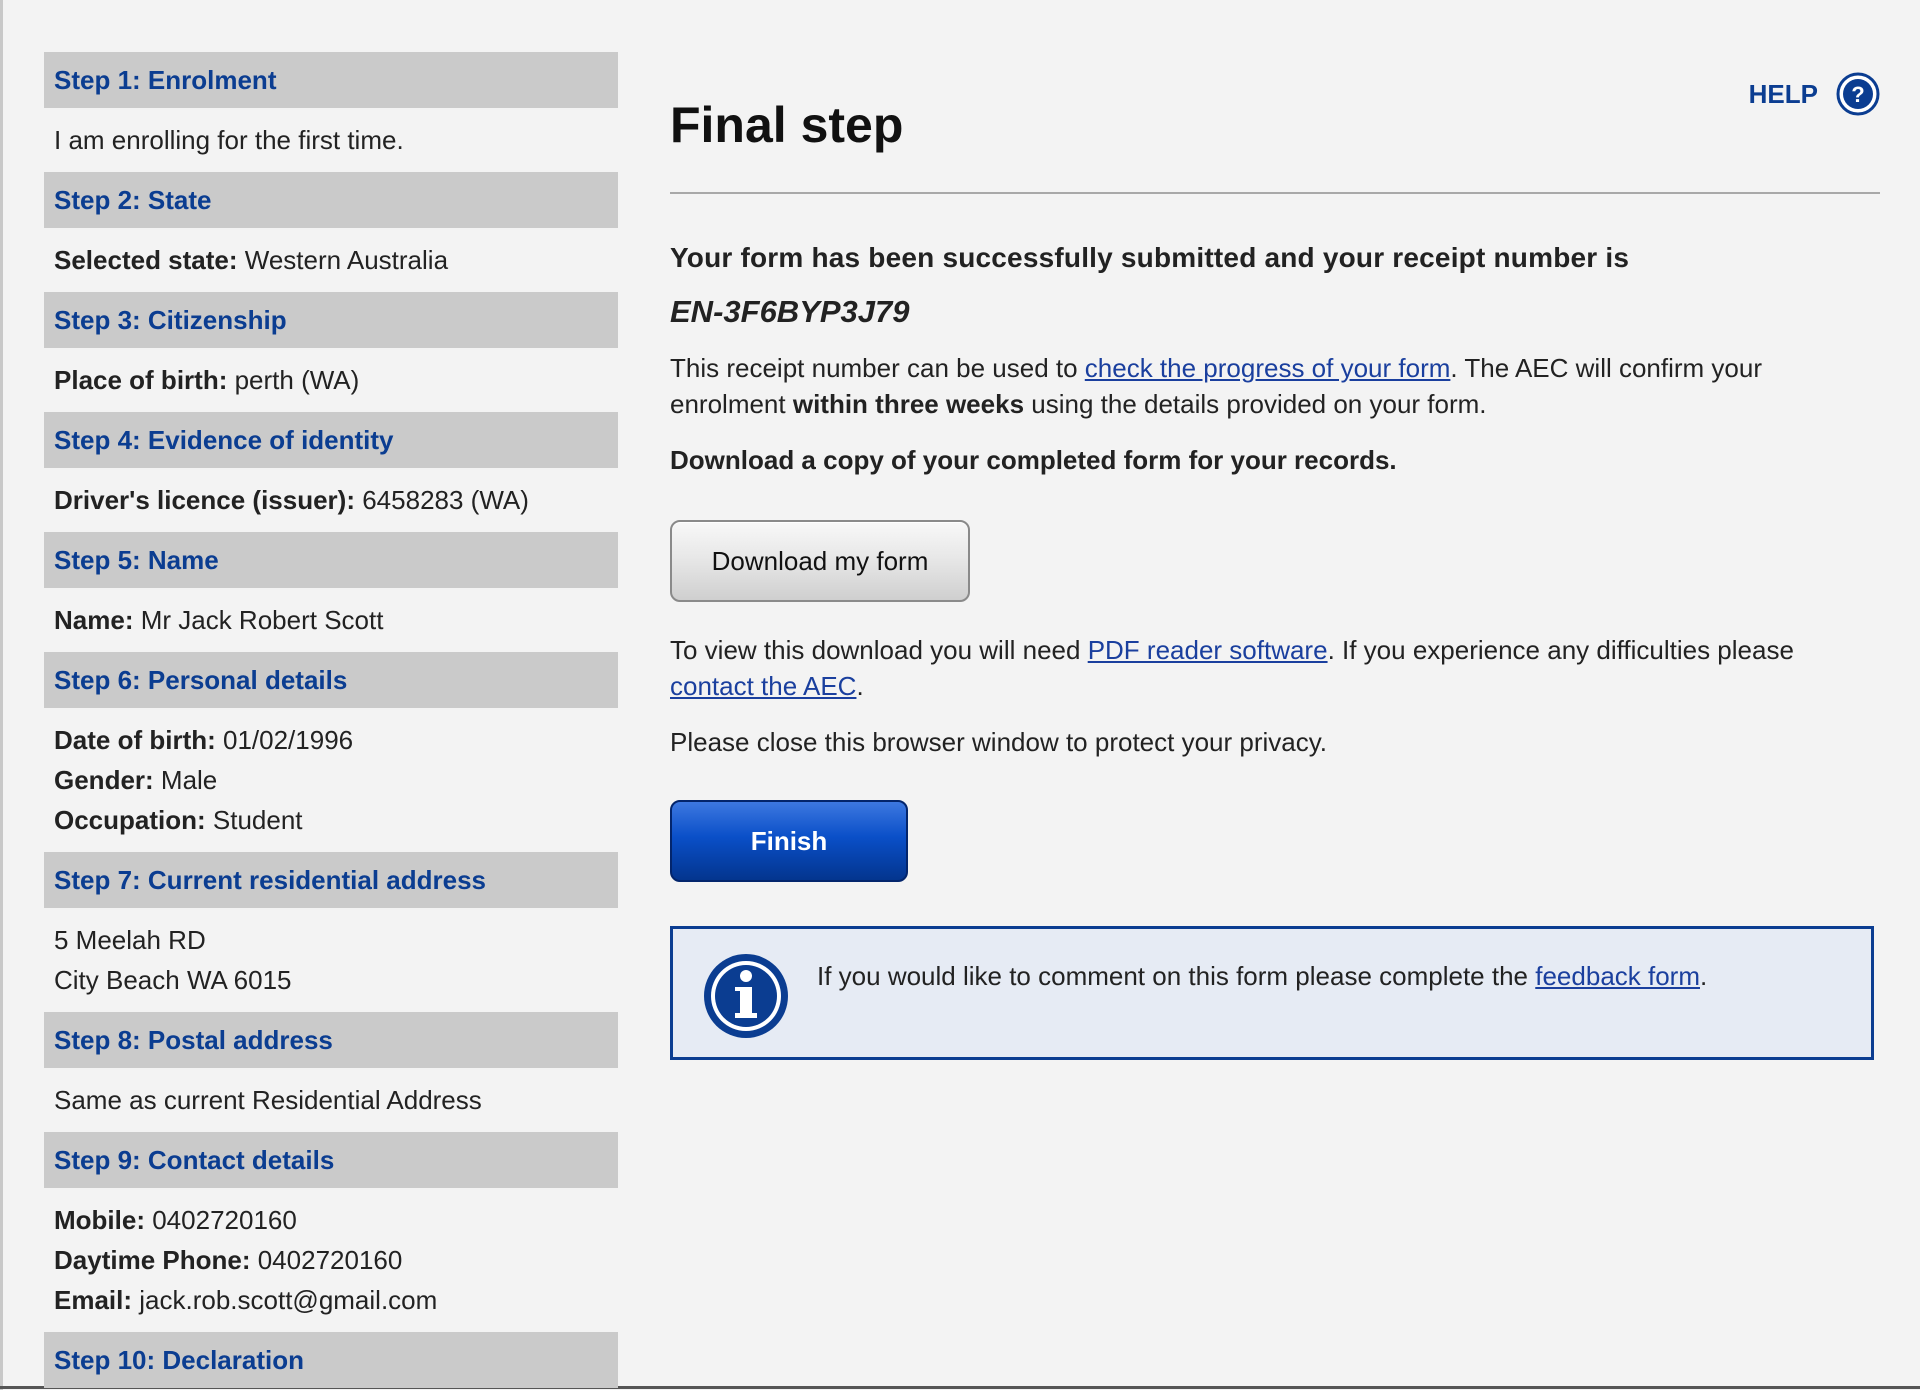 The width and height of the screenshot is (1920, 1390). I want to click on summary-line: Mobile: 0402720160, so click(331, 1220).